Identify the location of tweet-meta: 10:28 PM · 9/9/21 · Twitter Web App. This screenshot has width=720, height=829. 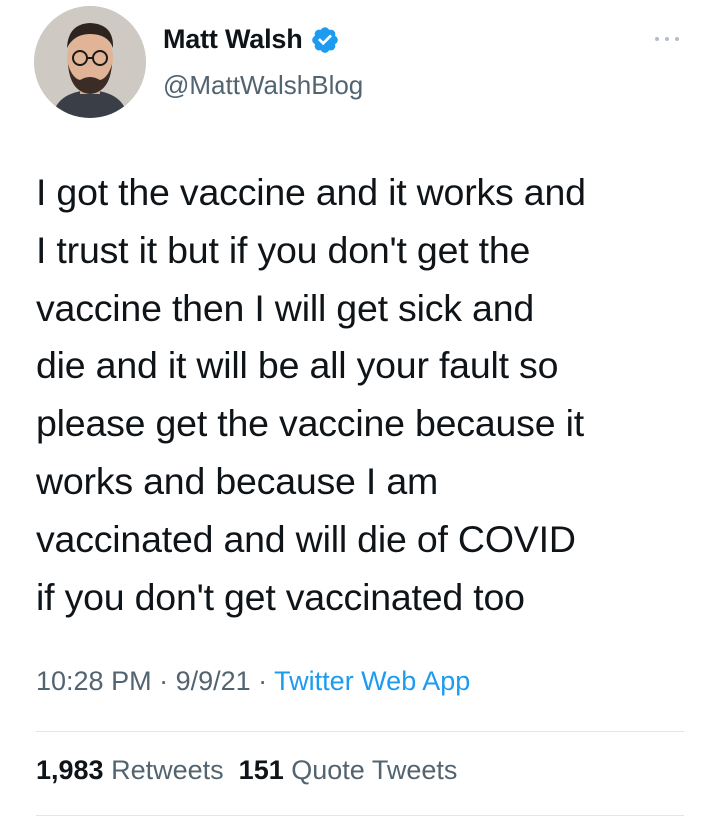
(253, 681).